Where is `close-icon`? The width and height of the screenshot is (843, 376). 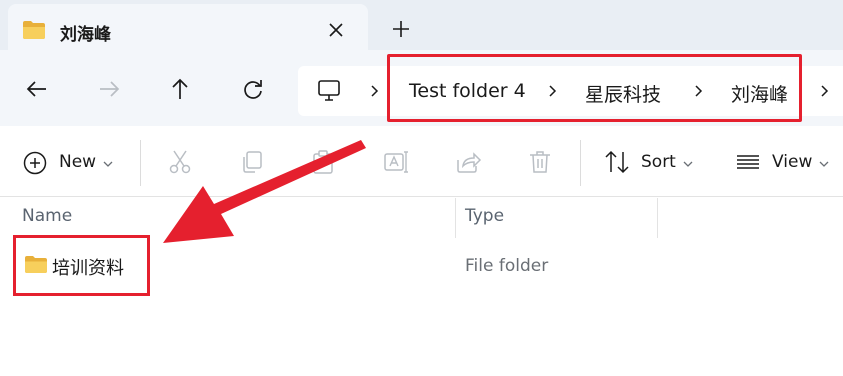 close-icon is located at coordinates (336, 30).